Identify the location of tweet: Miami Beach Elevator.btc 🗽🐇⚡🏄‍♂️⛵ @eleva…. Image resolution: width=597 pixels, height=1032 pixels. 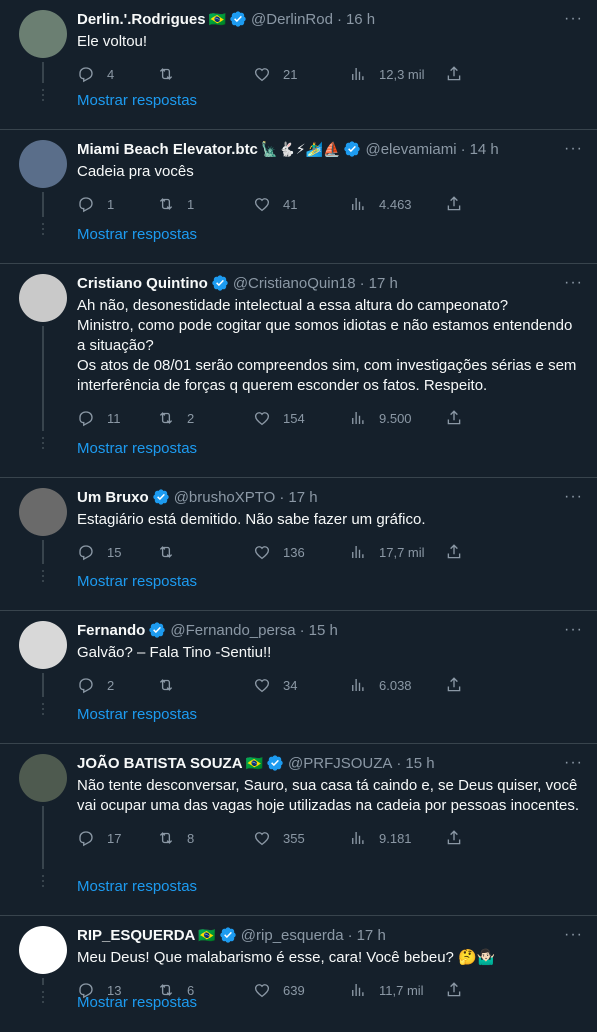
(298, 197).